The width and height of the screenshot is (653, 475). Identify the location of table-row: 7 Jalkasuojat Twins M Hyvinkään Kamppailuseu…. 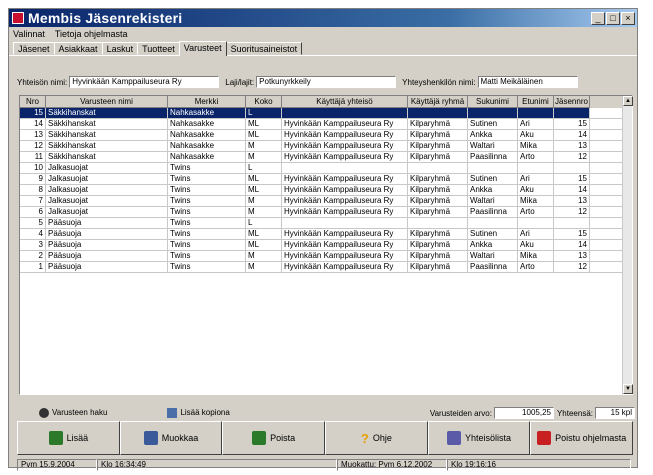
(326, 201).